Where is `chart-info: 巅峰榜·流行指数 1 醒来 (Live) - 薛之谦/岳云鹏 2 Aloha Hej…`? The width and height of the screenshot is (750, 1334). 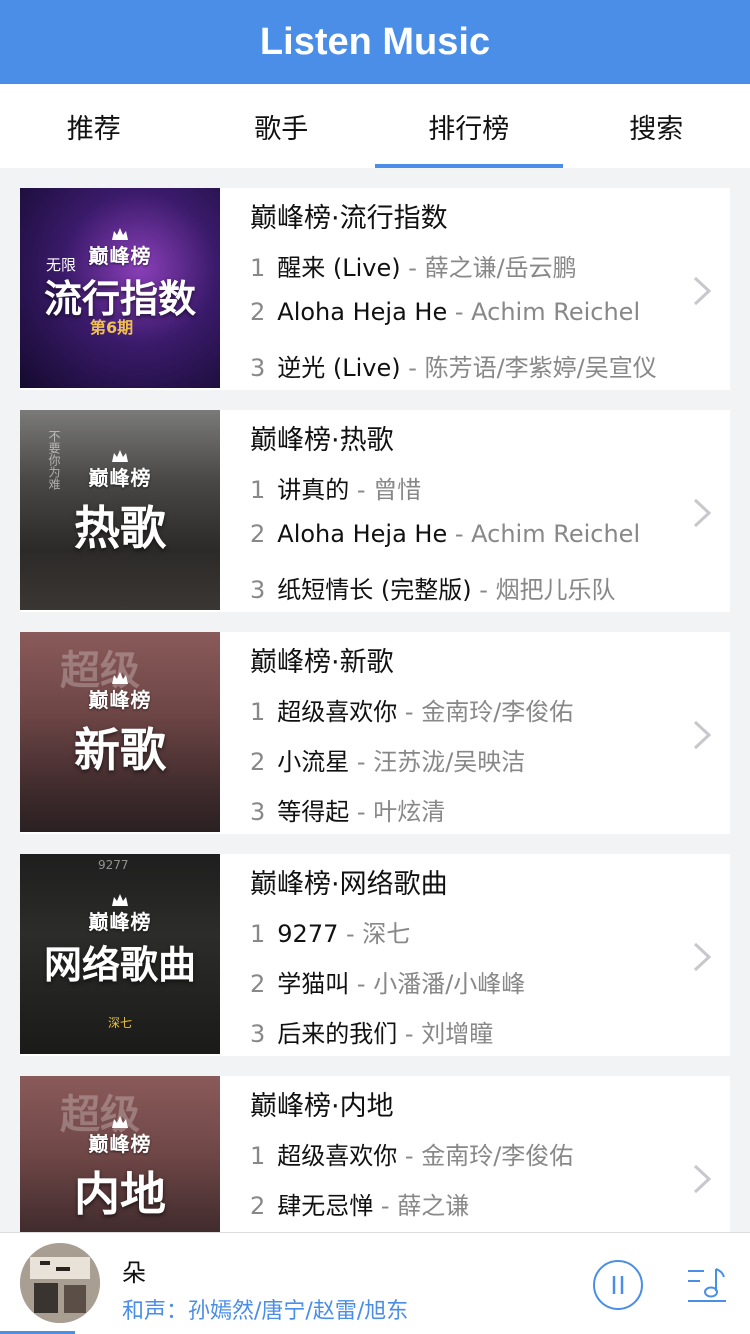 chart-info: 巅峰榜·流行指数 1 醒来 (Live) - 薛之谦/岳云鹏 2 Aloha Hej… is located at coordinates (475, 289).